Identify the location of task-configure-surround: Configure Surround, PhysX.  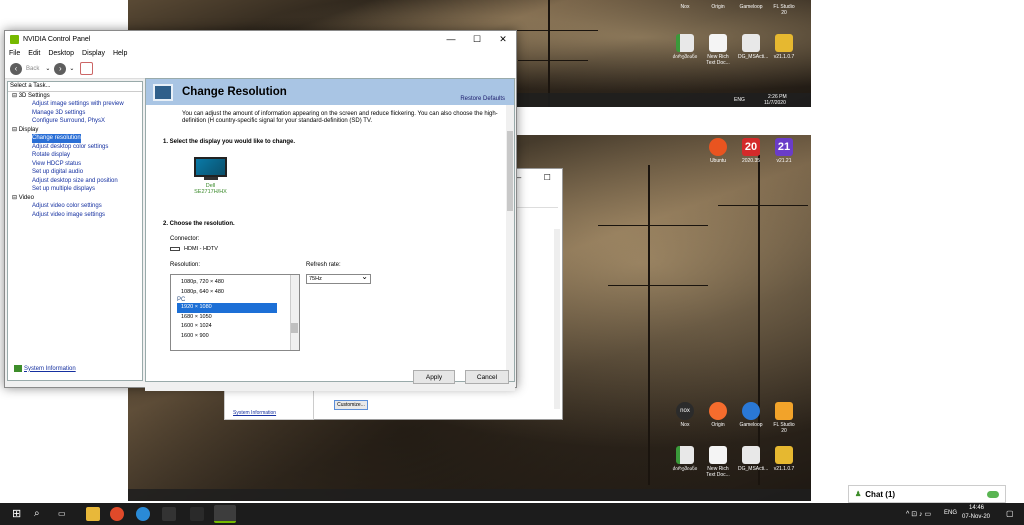
(75, 121).